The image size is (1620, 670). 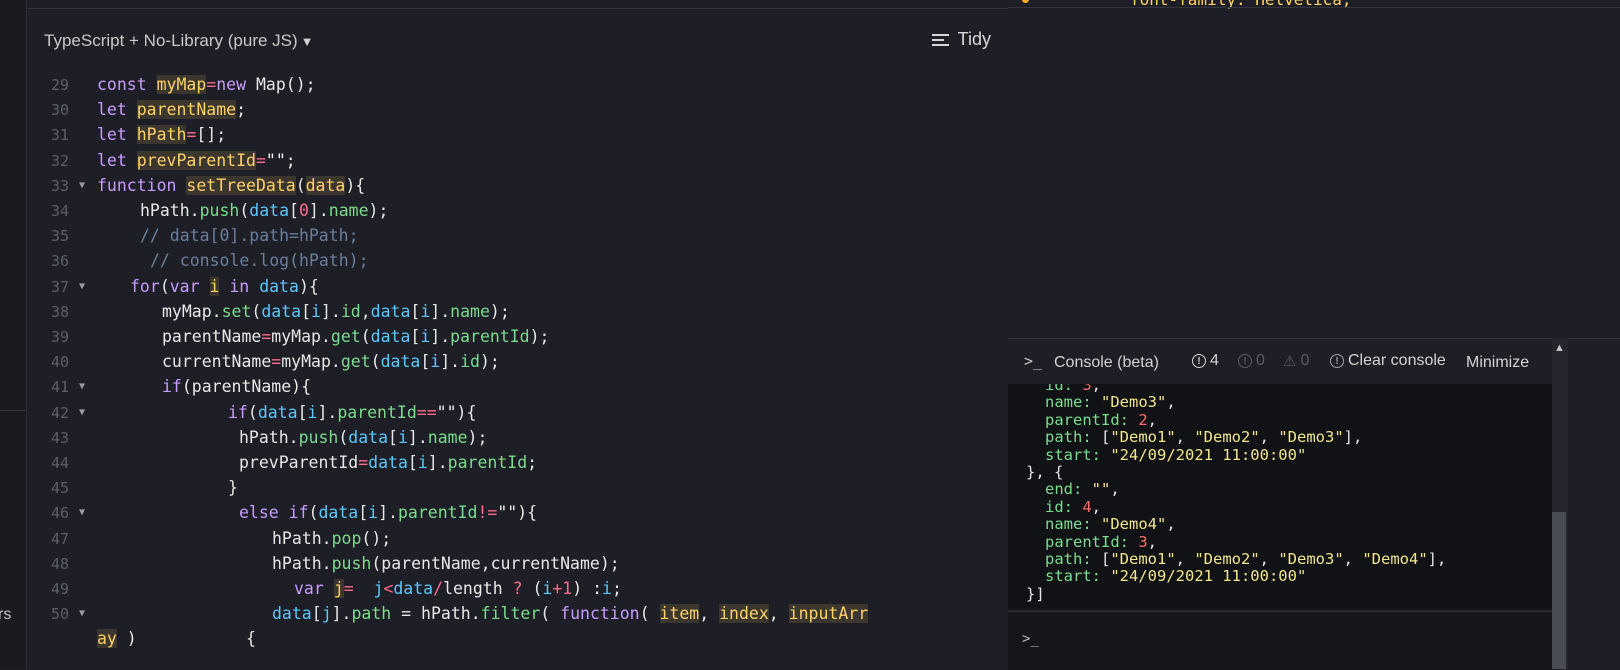 I want to click on line-number: 48, so click(x=59, y=563).